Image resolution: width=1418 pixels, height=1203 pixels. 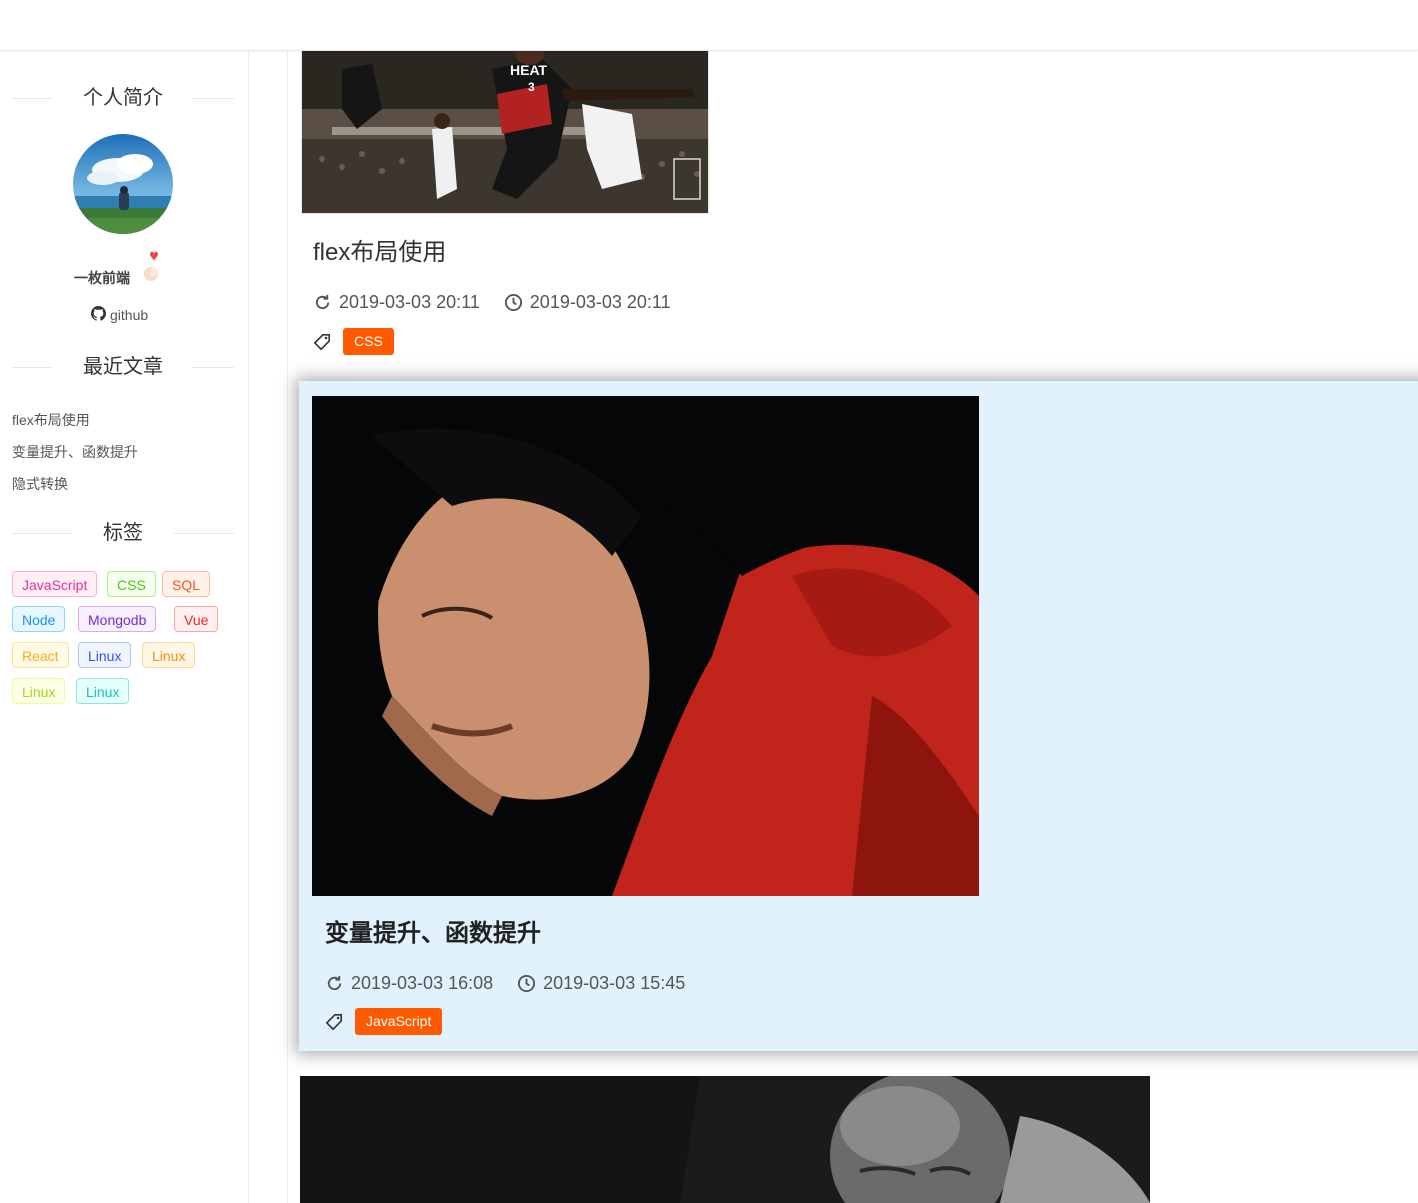 What do you see at coordinates (75, 489) in the screenshot?
I see `recent-post-link: 隐式转换` at bounding box center [75, 489].